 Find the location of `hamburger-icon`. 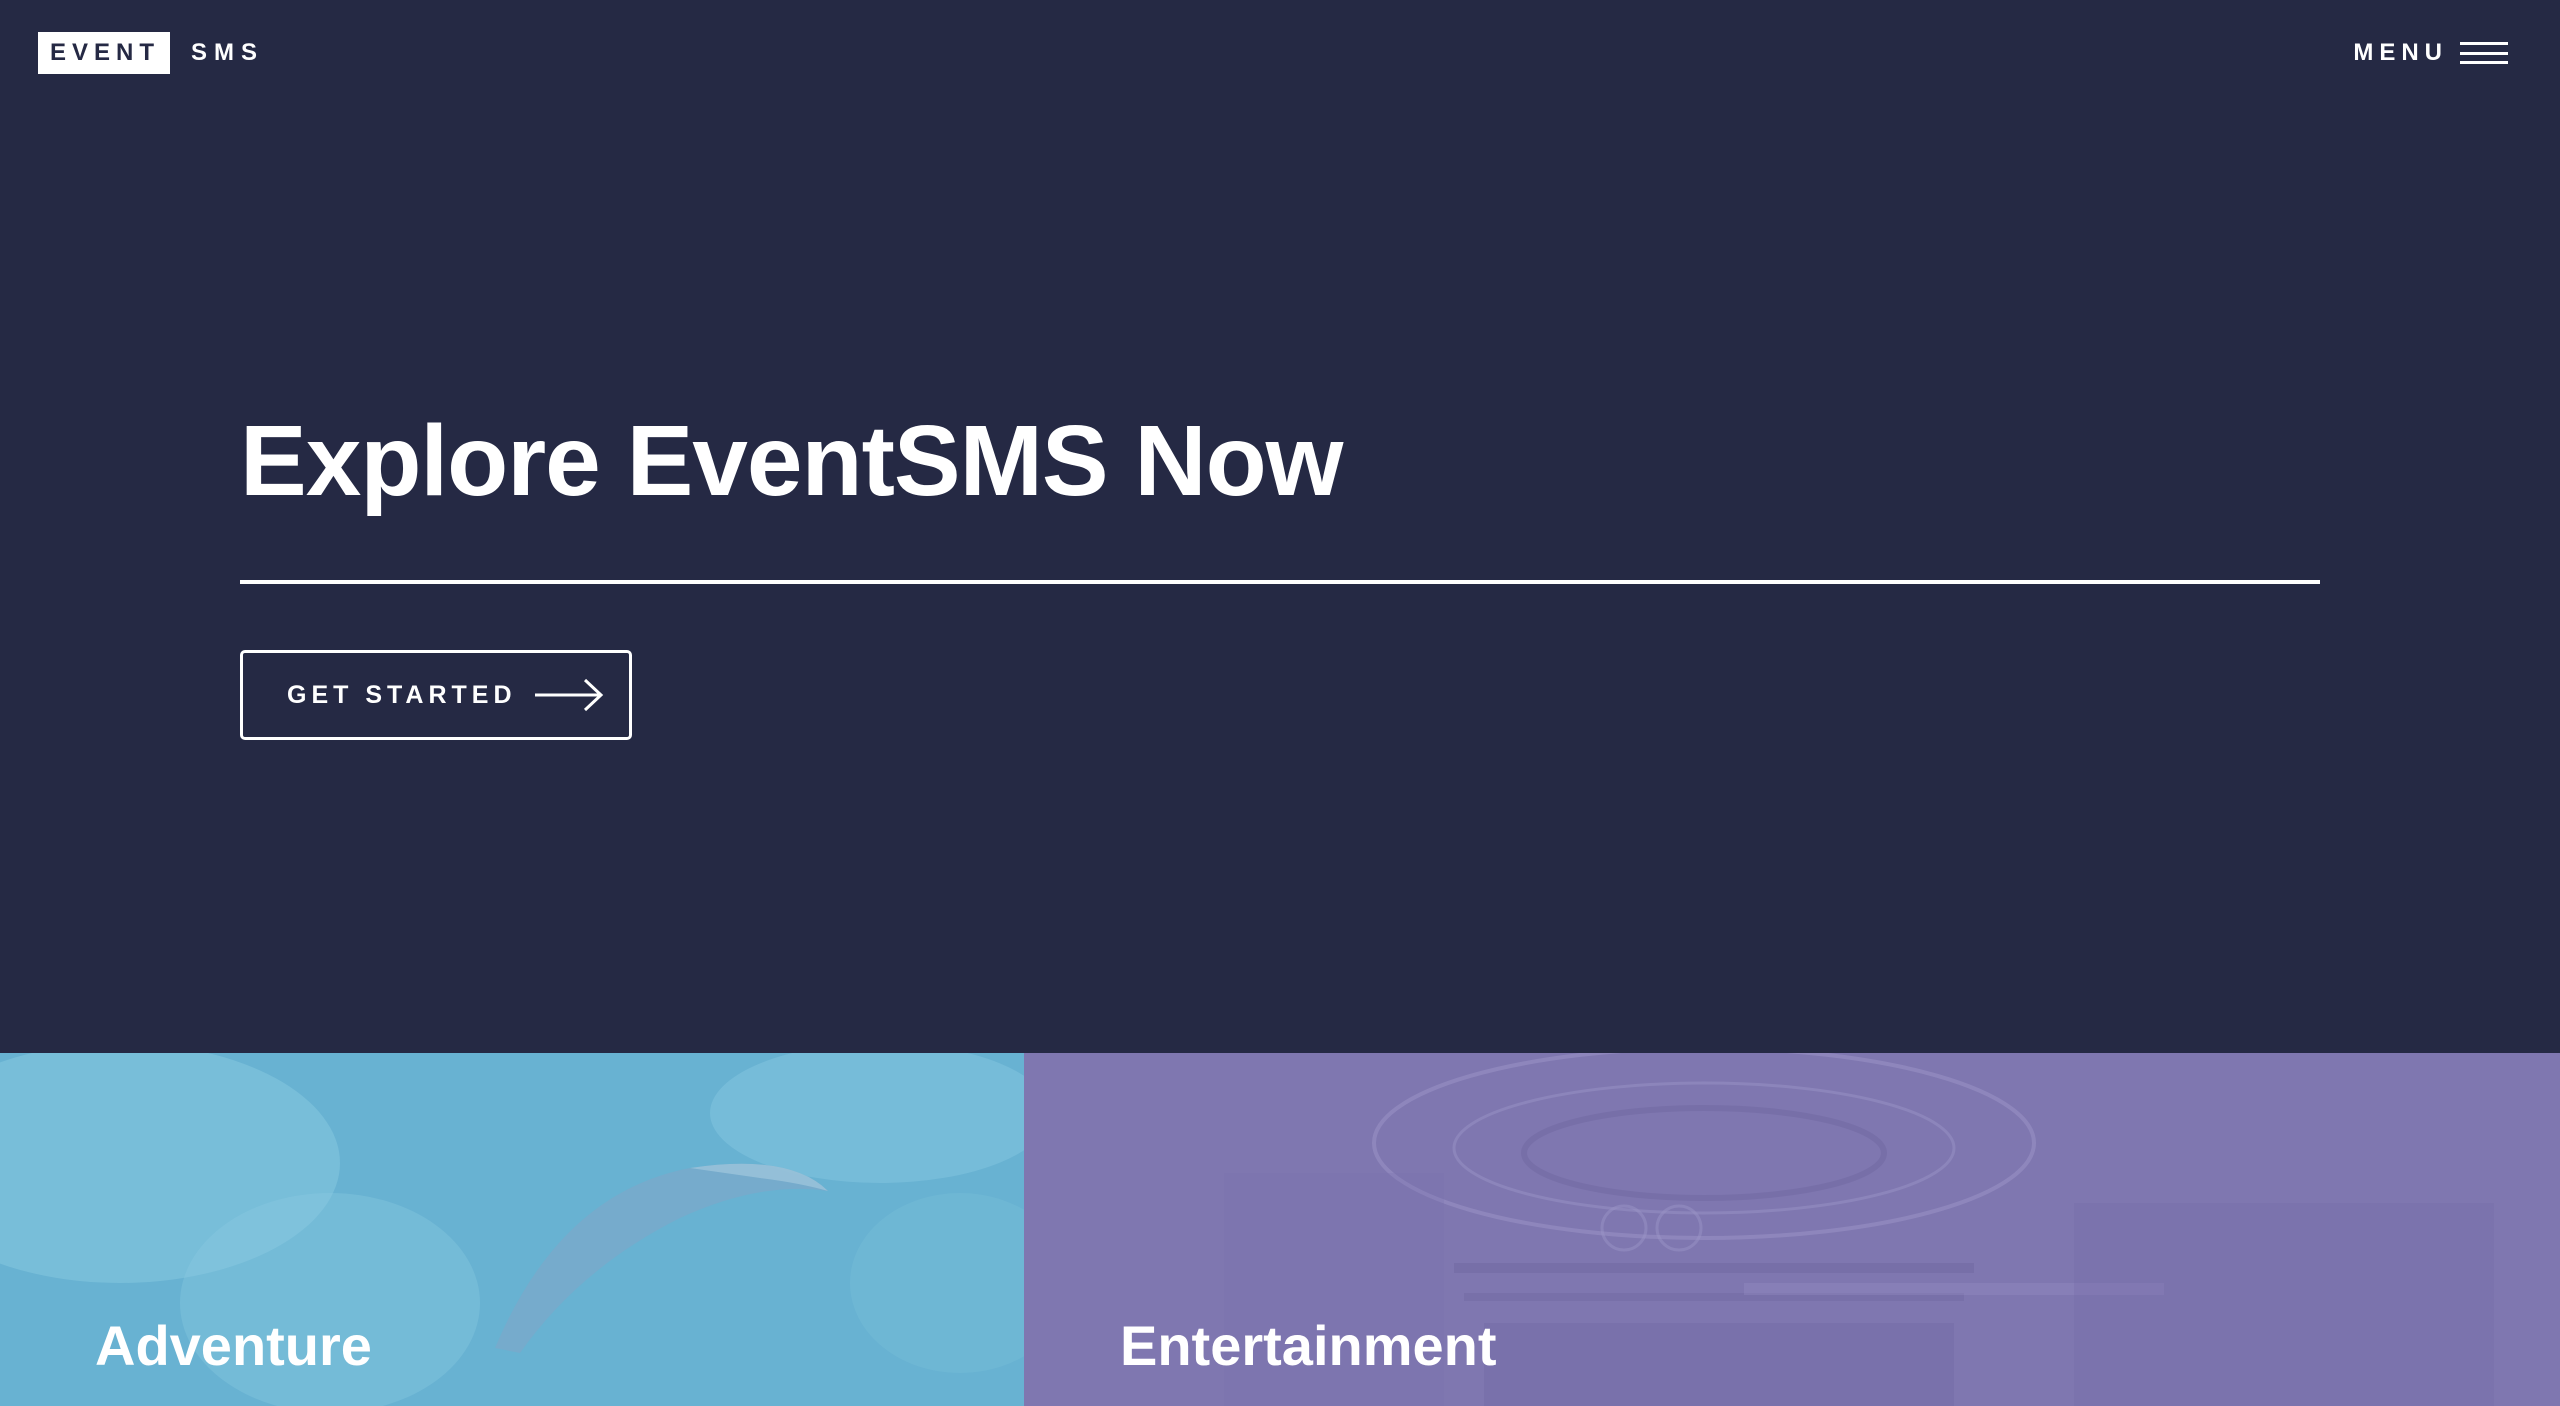

hamburger-icon is located at coordinates (2484, 53).